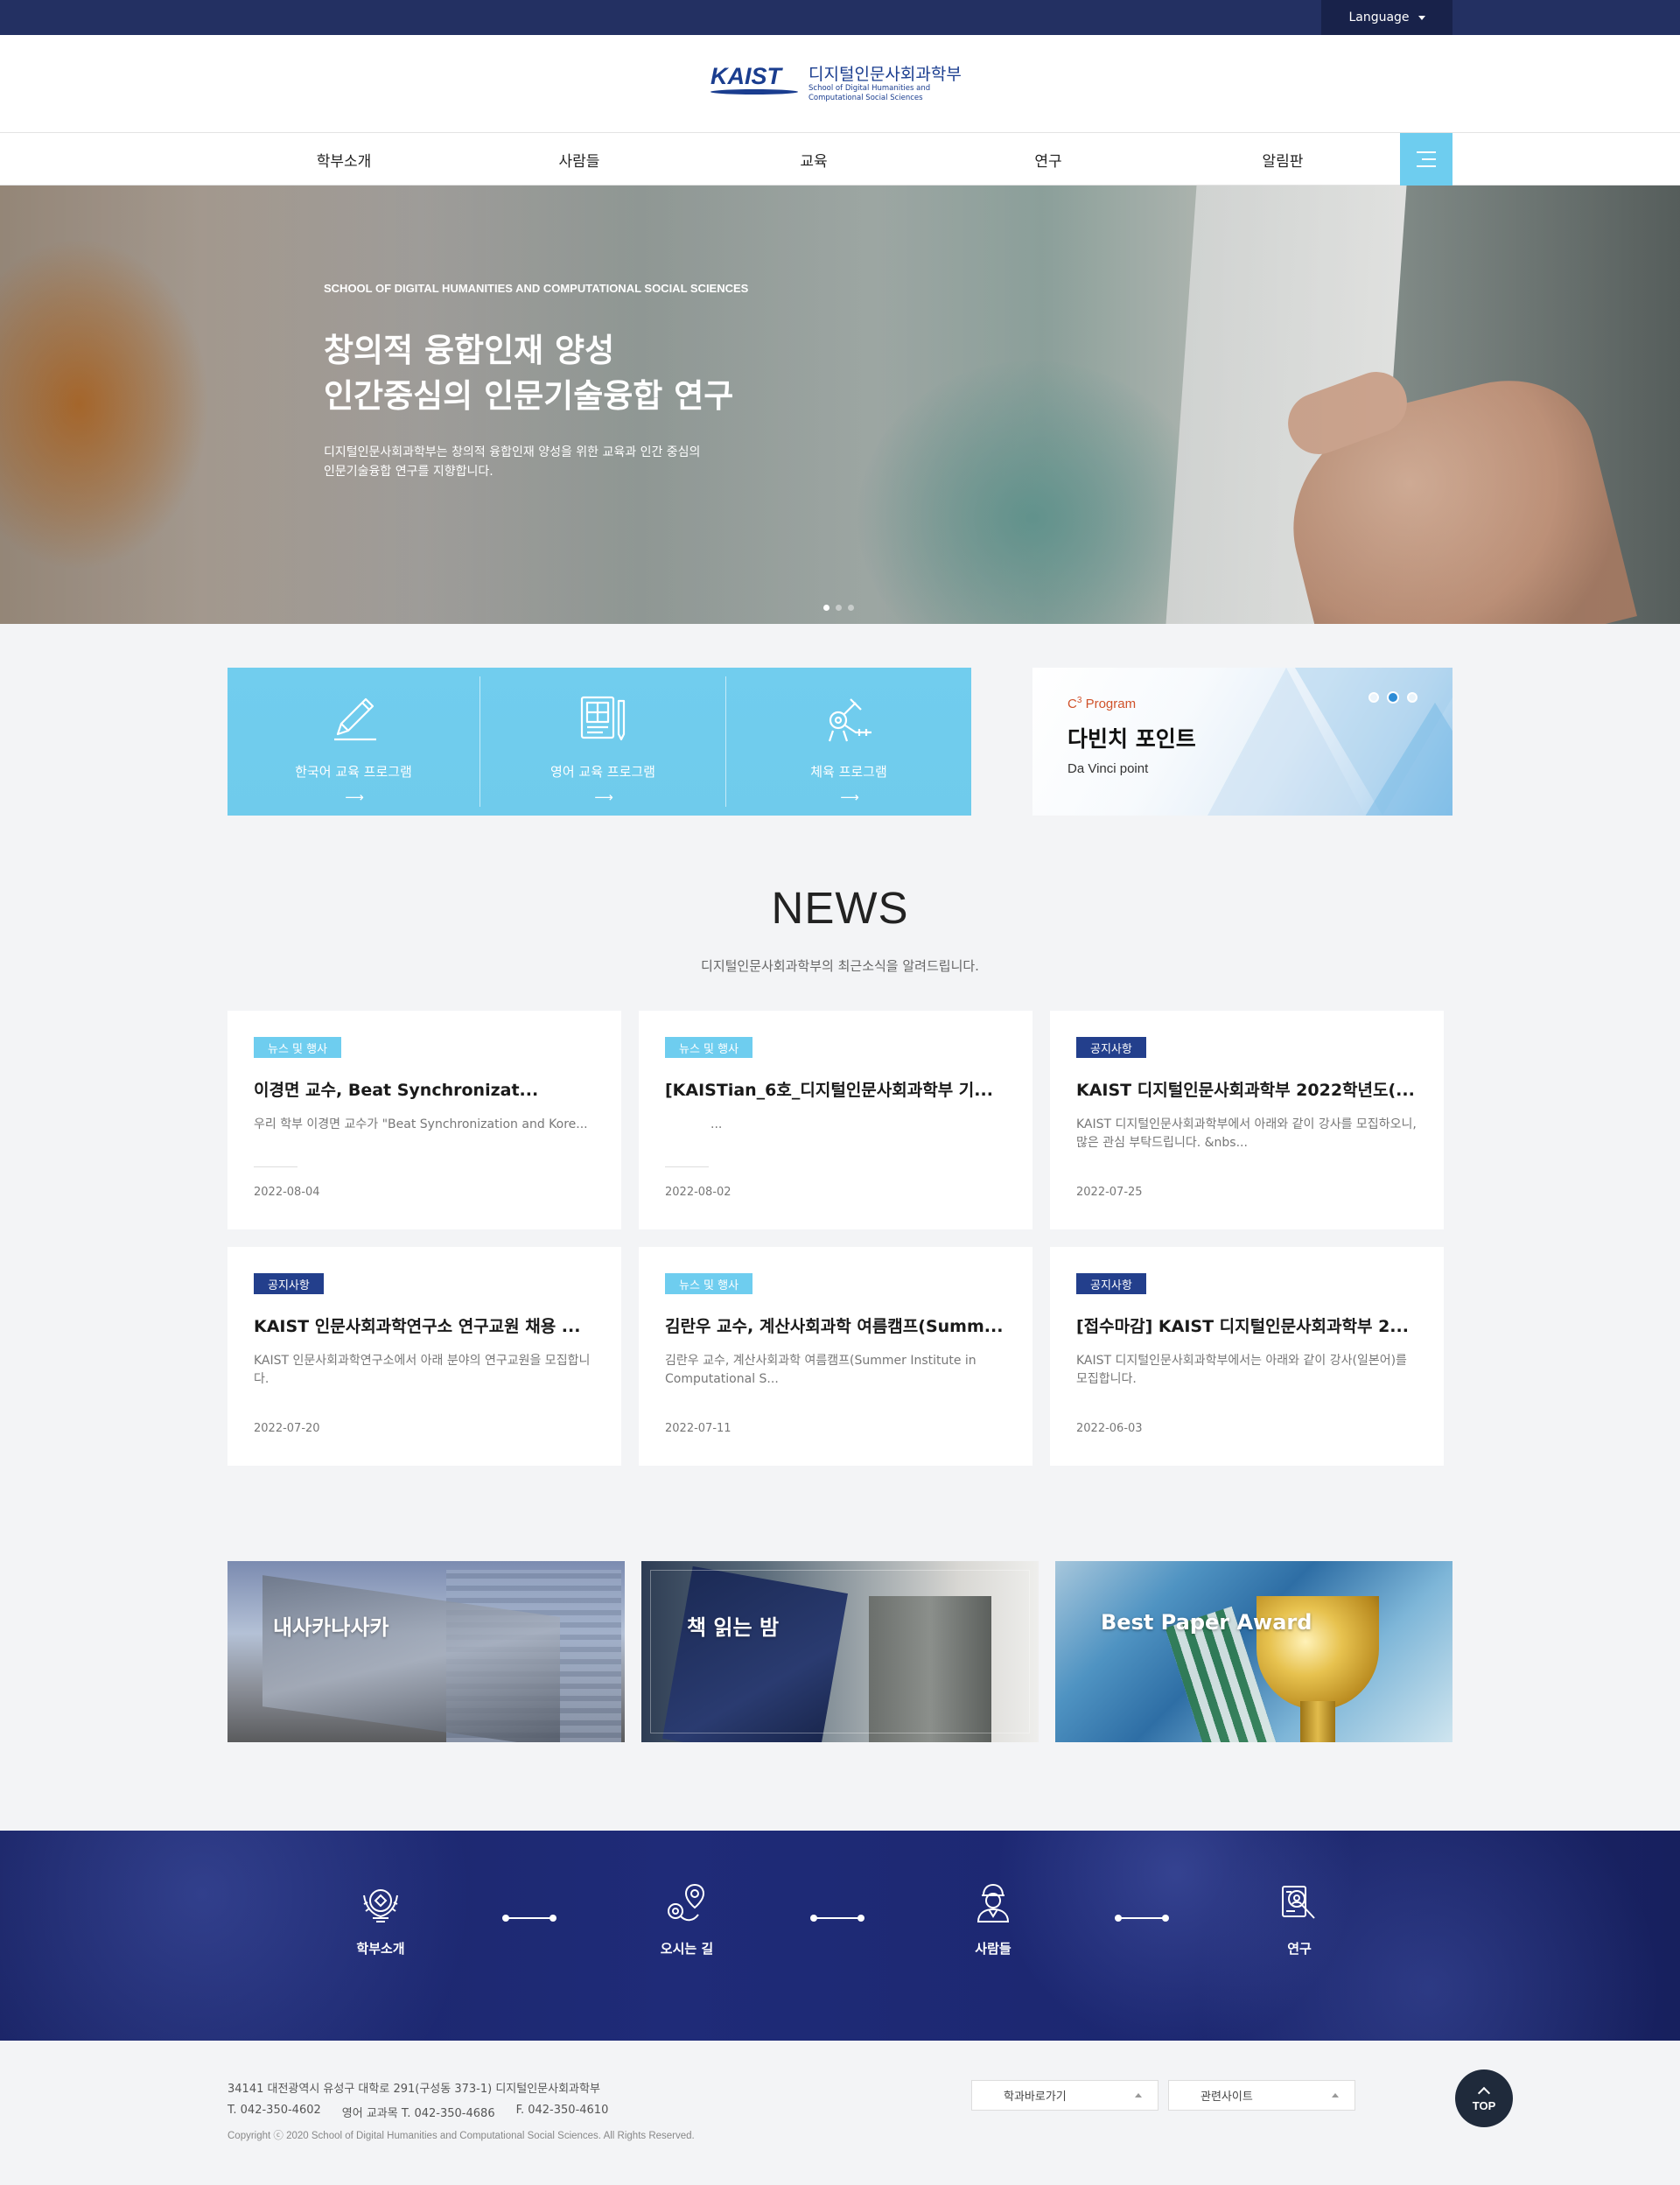  What do you see at coordinates (993, 1949) in the screenshot?
I see `band-item-label: 사람들` at bounding box center [993, 1949].